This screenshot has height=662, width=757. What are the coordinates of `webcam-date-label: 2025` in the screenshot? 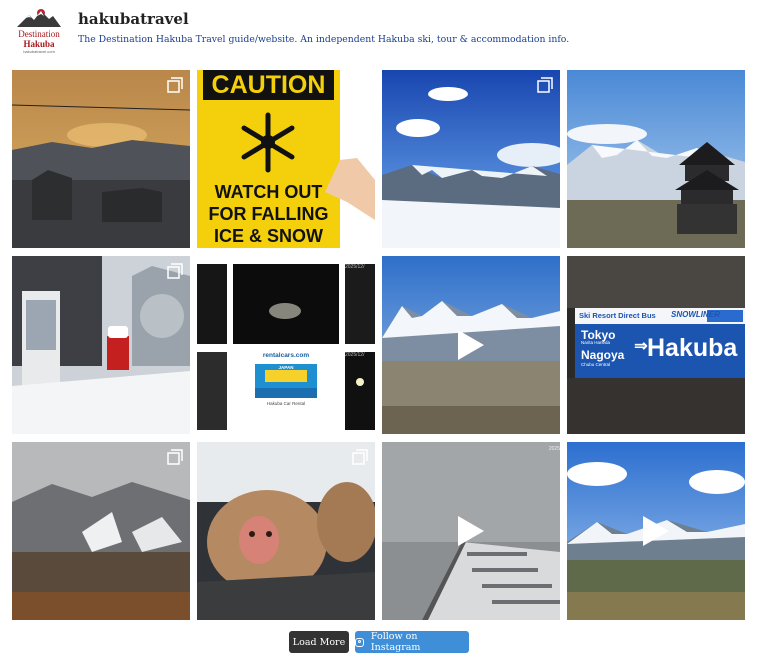 It's located at (554, 449).